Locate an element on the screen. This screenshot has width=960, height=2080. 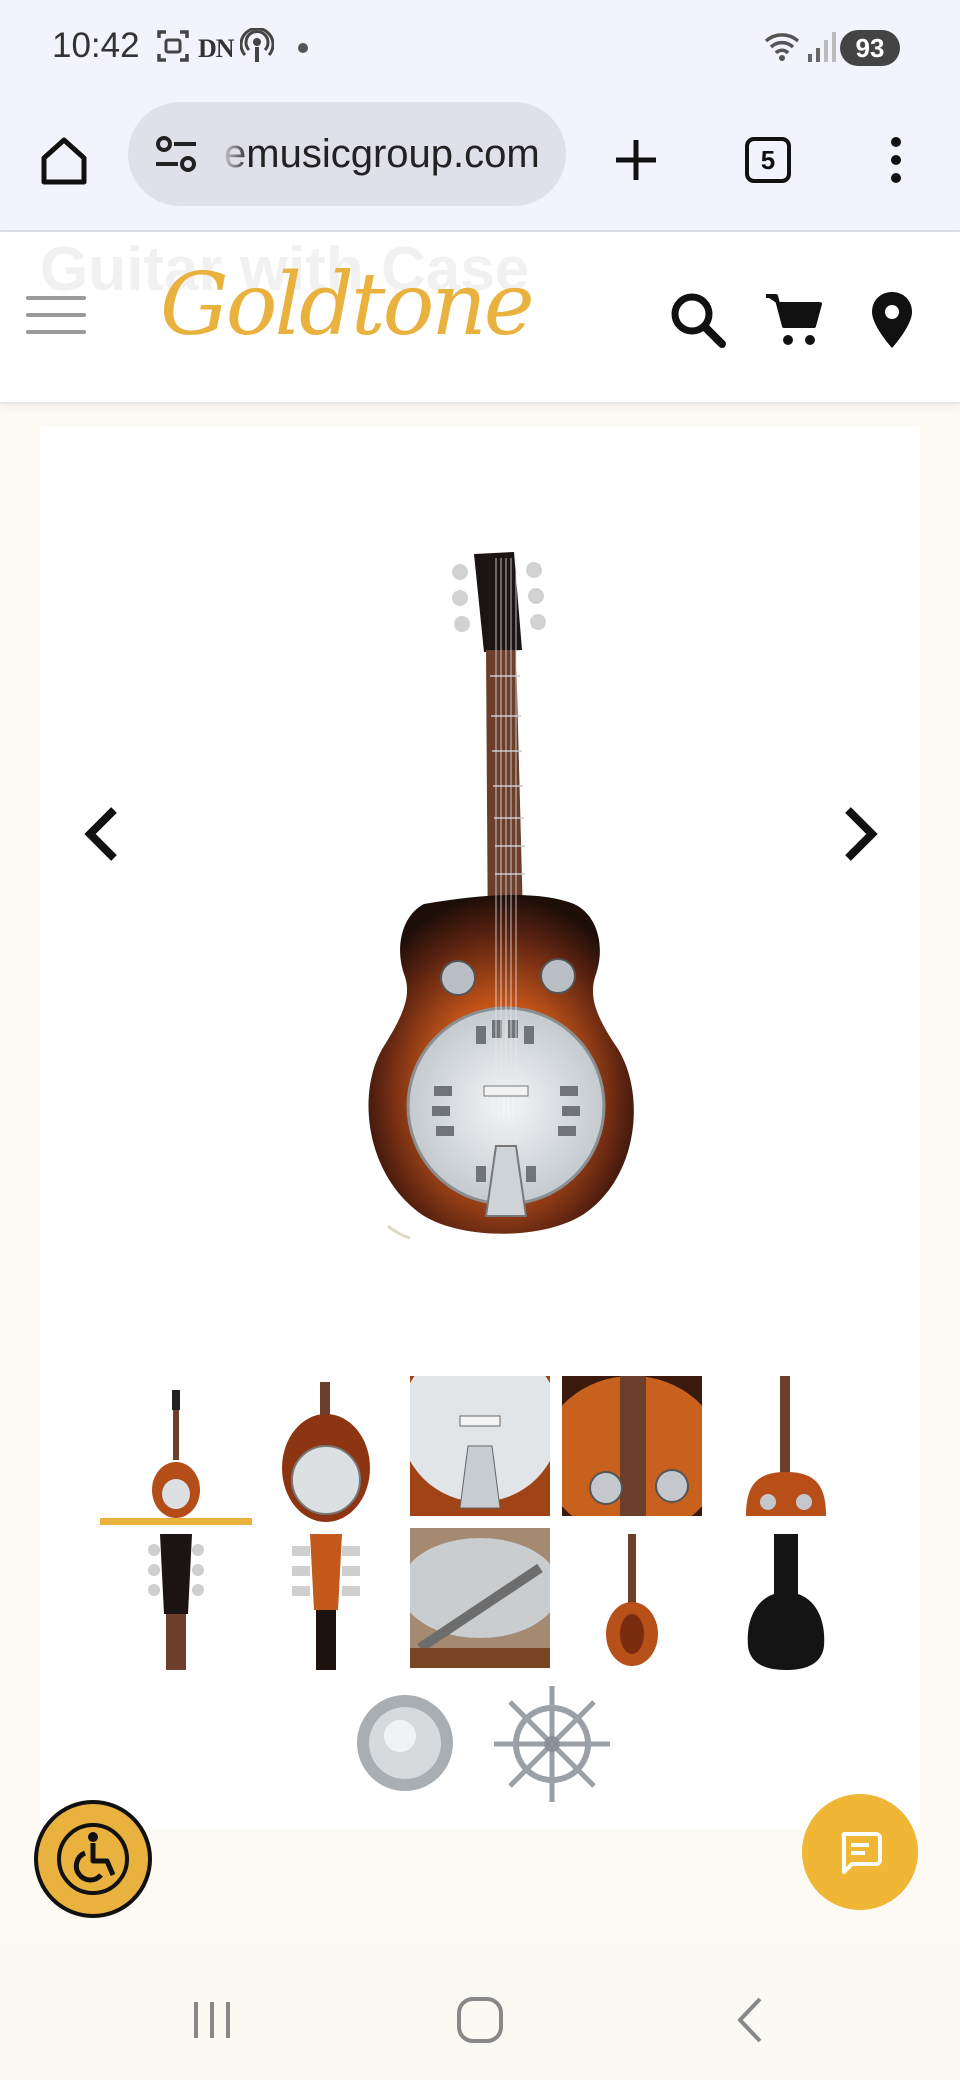
podcast-icon is located at coordinates (257, 45).